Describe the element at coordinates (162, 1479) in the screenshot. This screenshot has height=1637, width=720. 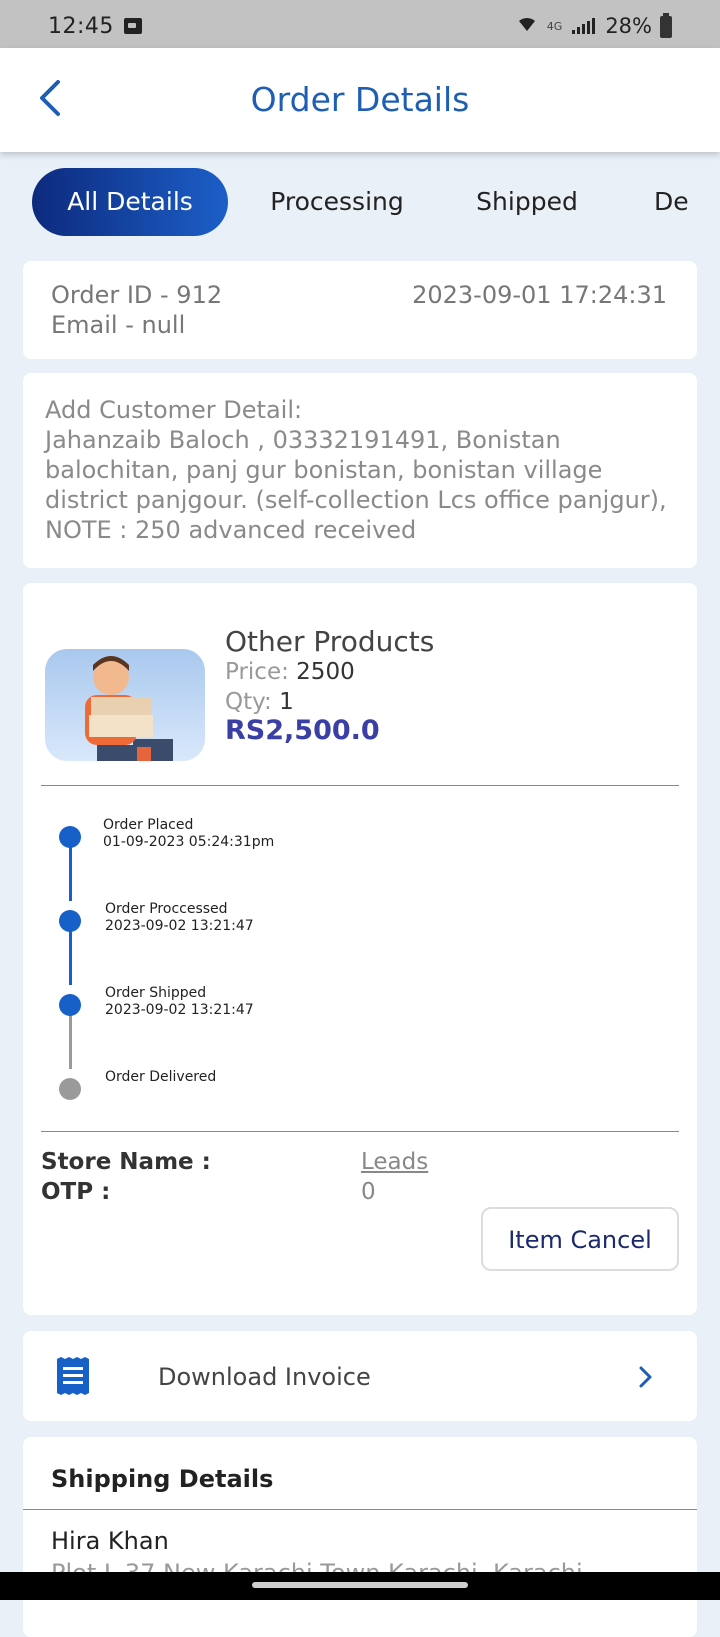
I see `shipping-title: Shipping Details` at that location.